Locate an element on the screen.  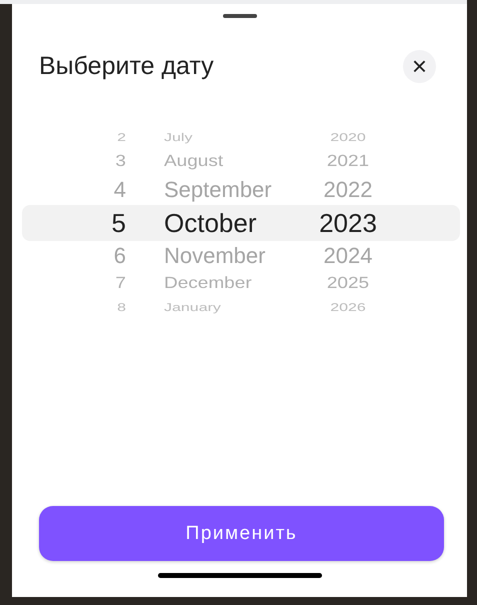
year-number: 2022 is located at coordinates (348, 190).